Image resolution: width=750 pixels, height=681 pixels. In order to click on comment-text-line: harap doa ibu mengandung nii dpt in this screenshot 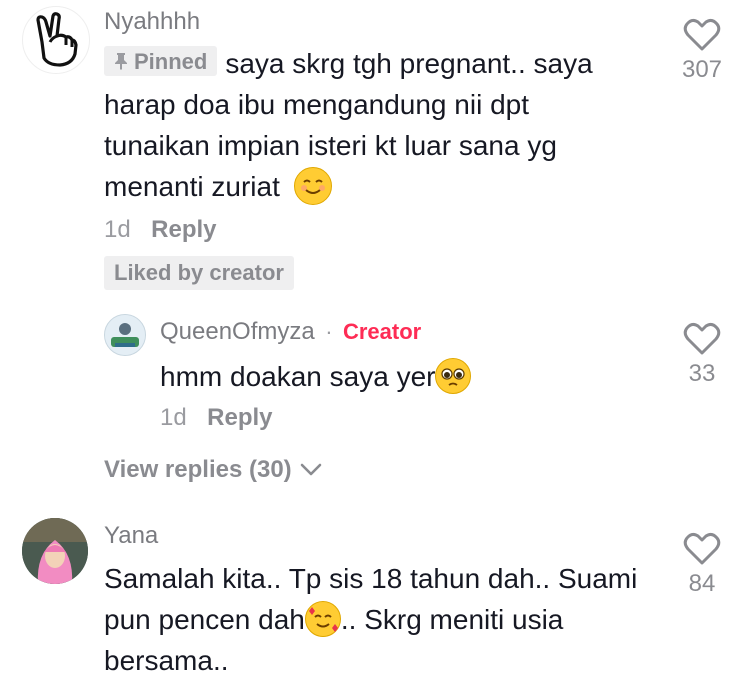, I will do `click(317, 104)`.